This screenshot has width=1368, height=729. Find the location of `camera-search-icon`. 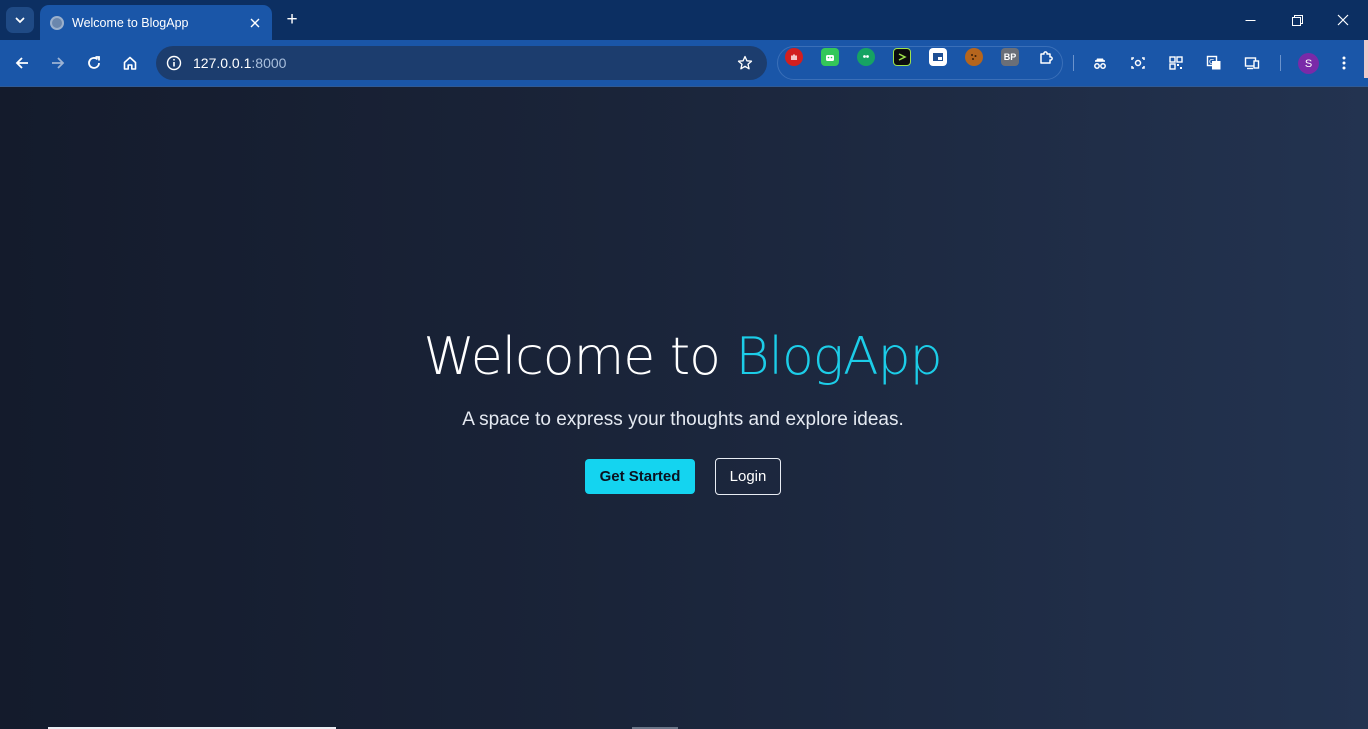

camera-search-icon is located at coordinates (1138, 63).